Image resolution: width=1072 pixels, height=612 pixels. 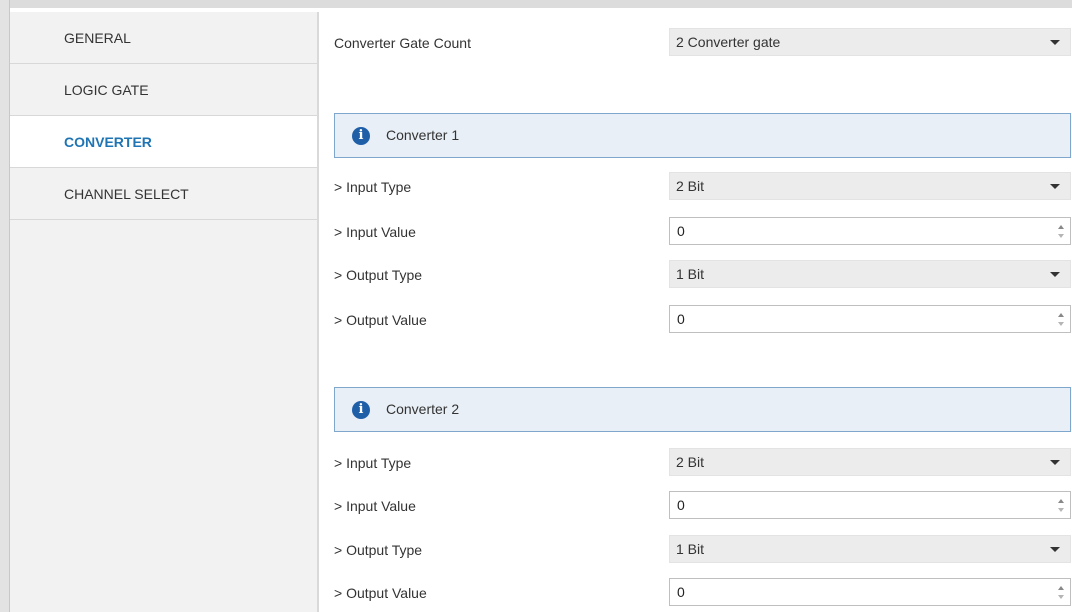 I want to click on converter-1-input-value-row: > Input Value 0, so click(x=702, y=232).